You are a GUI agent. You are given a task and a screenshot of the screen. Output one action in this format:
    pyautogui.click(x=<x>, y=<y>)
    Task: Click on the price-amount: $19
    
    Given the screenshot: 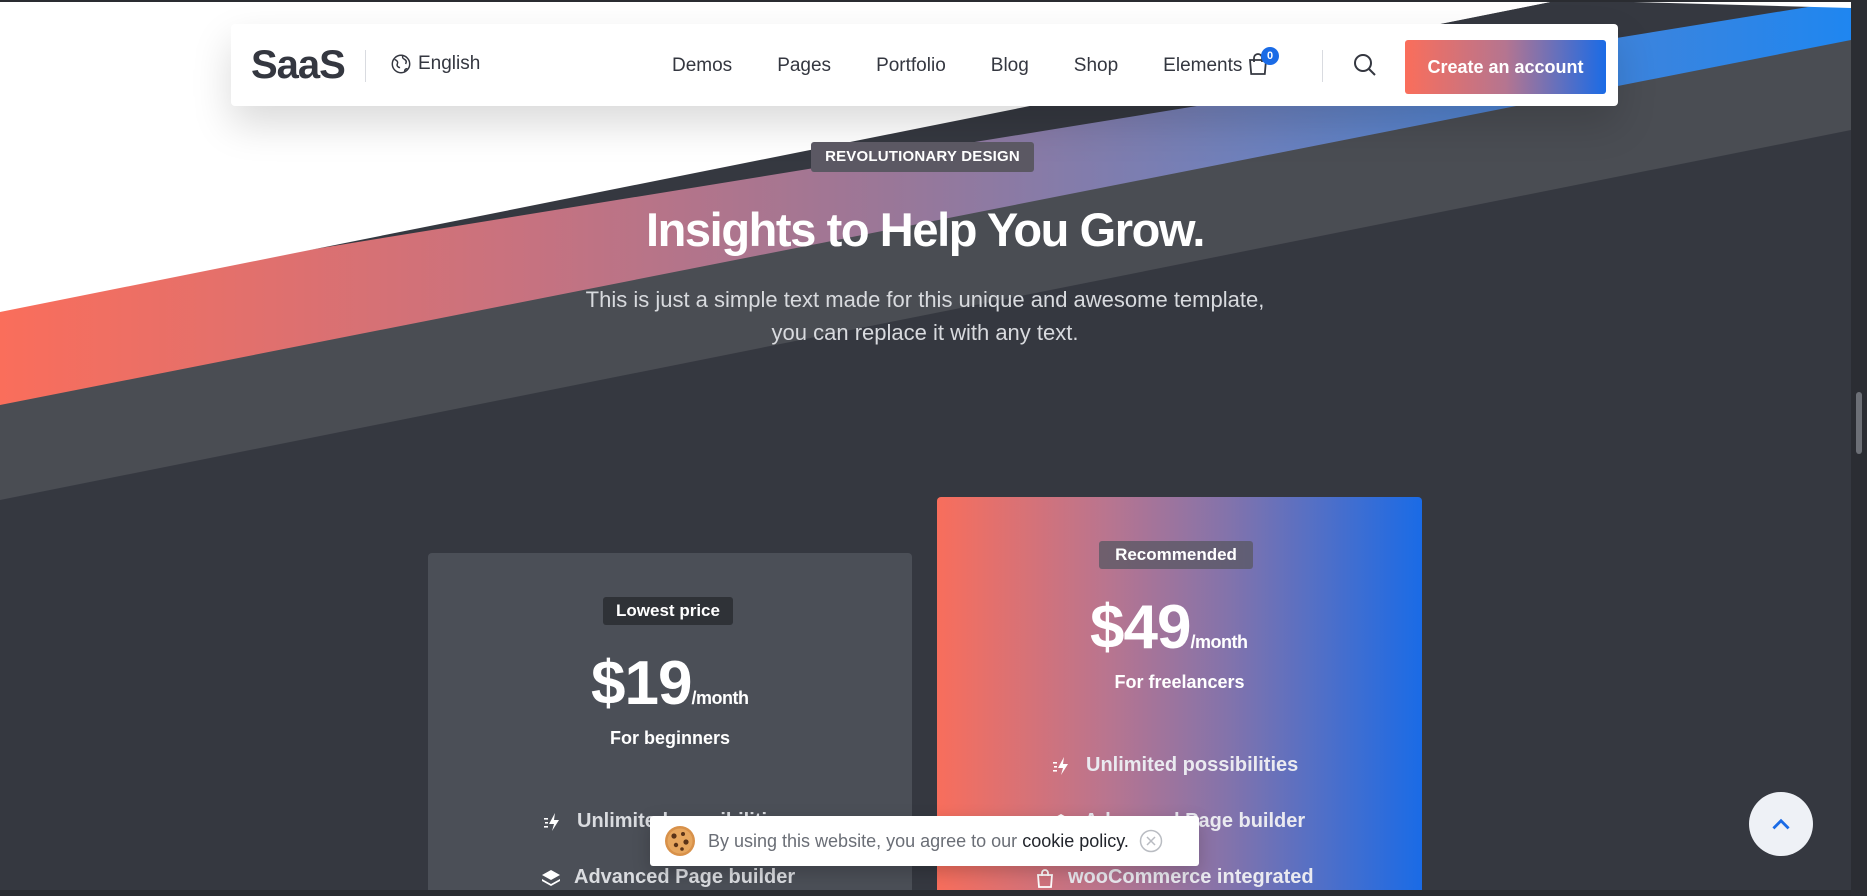 What is the action you would take?
    pyautogui.click(x=641, y=683)
    